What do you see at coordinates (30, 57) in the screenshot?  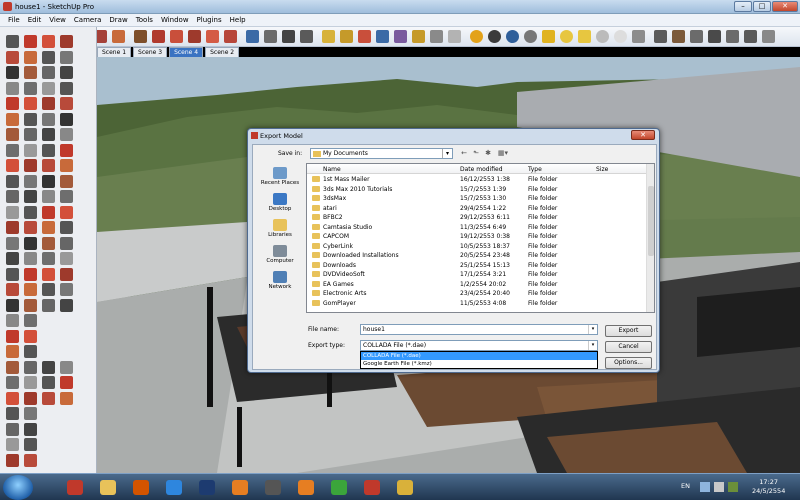 I see `polygon-tool-icon` at bounding box center [30, 57].